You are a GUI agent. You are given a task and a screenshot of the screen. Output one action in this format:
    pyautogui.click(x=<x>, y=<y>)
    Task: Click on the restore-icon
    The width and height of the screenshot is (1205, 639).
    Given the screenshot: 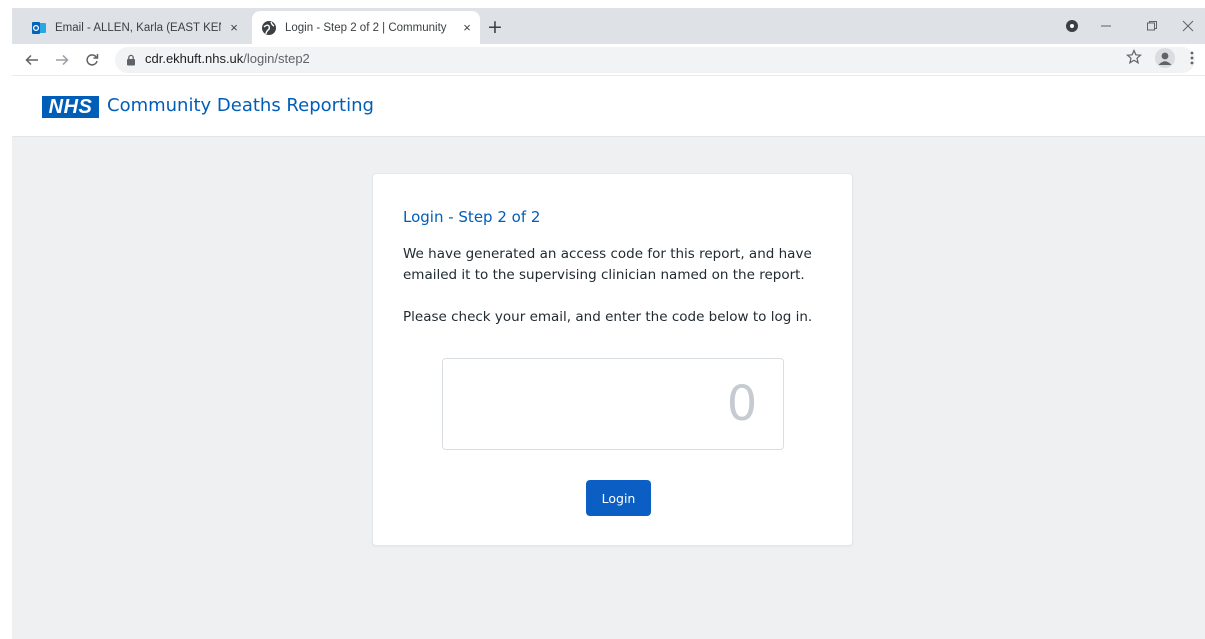 What is the action you would take?
    pyautogui.click(x=1152, y=26)
    